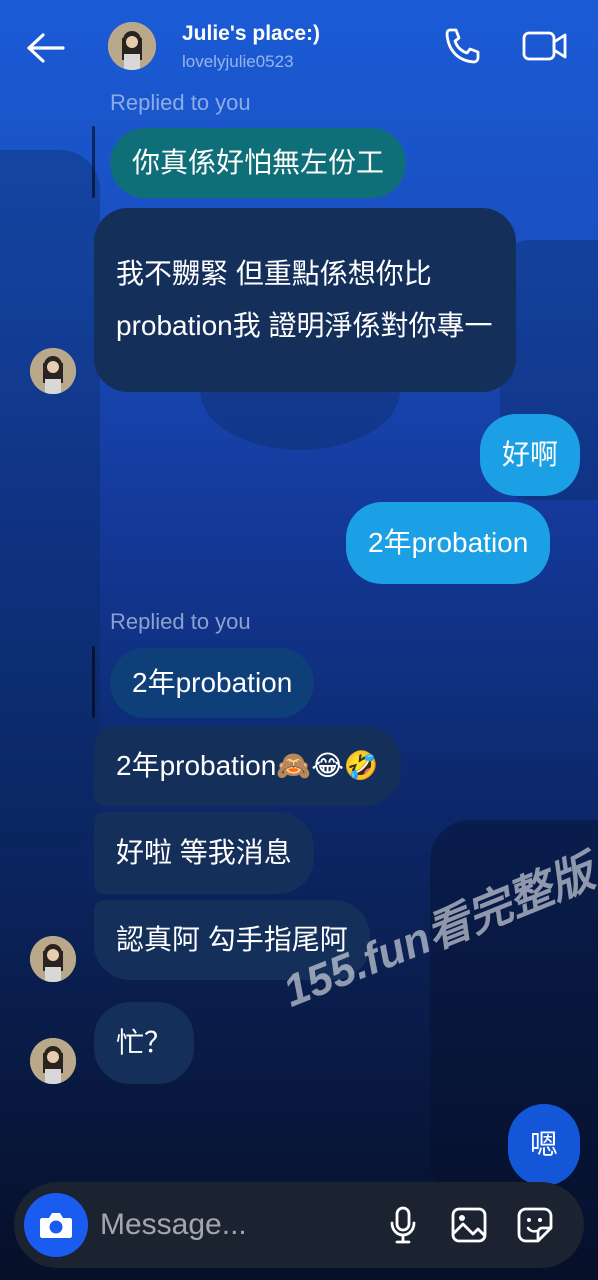  I want to click on gallery-button, so click(469, 1225).